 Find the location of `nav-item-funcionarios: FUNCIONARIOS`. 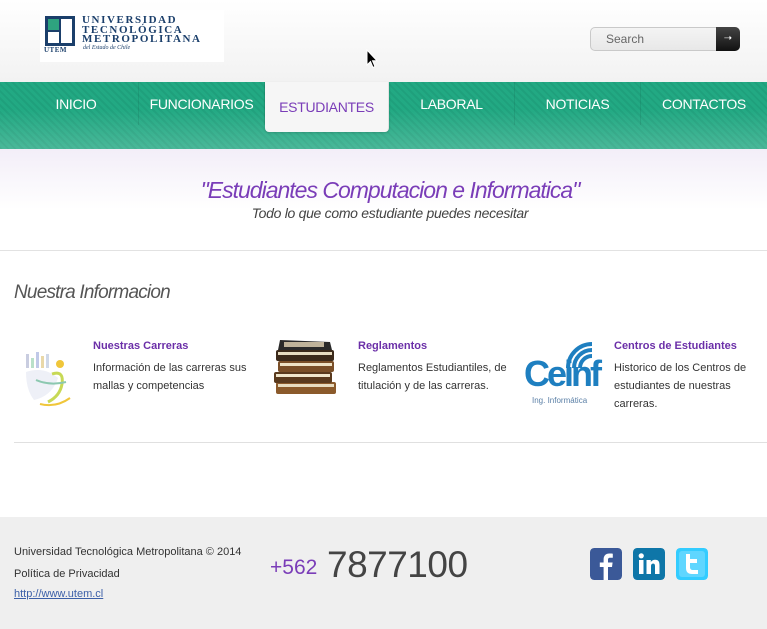

nav-item-funcionarios: FUNCIONARIOS is located at coordinates (202, 103).